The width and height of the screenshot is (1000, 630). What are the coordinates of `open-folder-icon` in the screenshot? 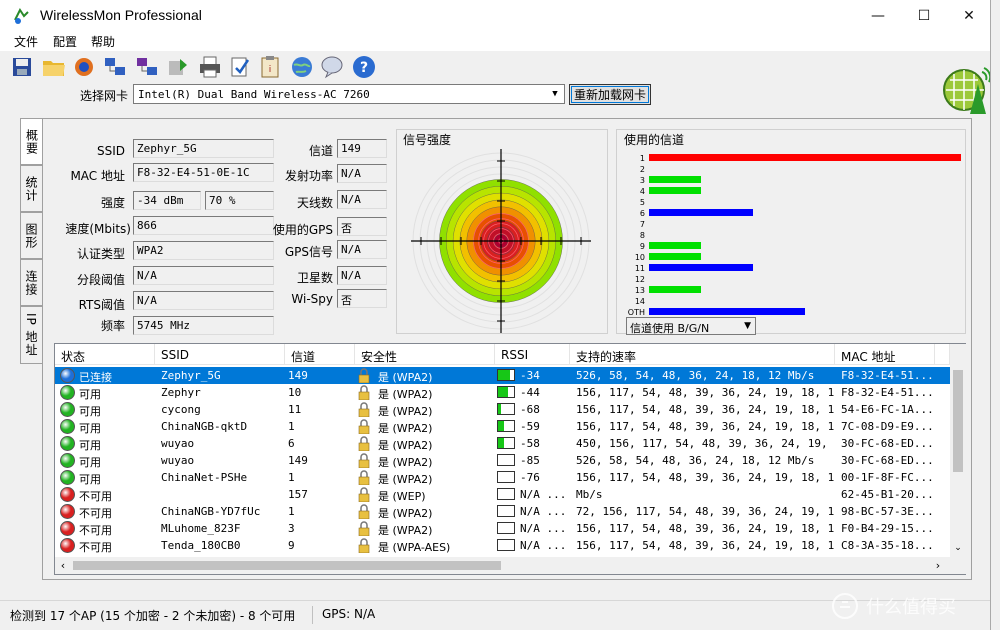 It's located at (54, 67).